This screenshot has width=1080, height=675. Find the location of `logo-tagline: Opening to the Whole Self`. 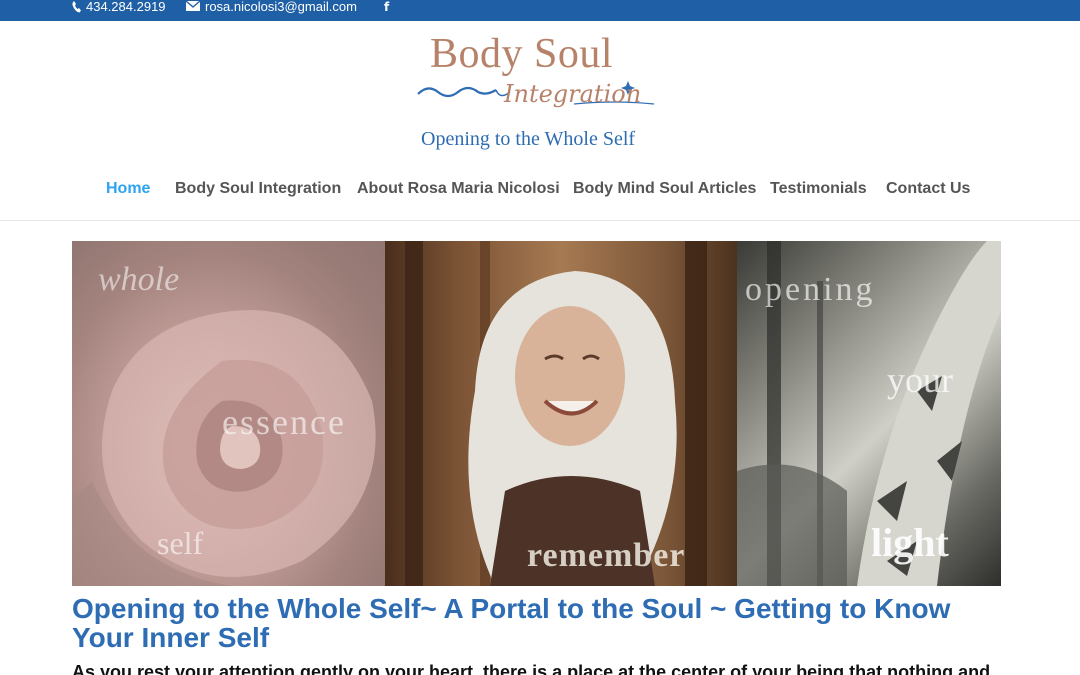

logo-tagline: Opening to the Whole Self is located at coordinates (528, 139).